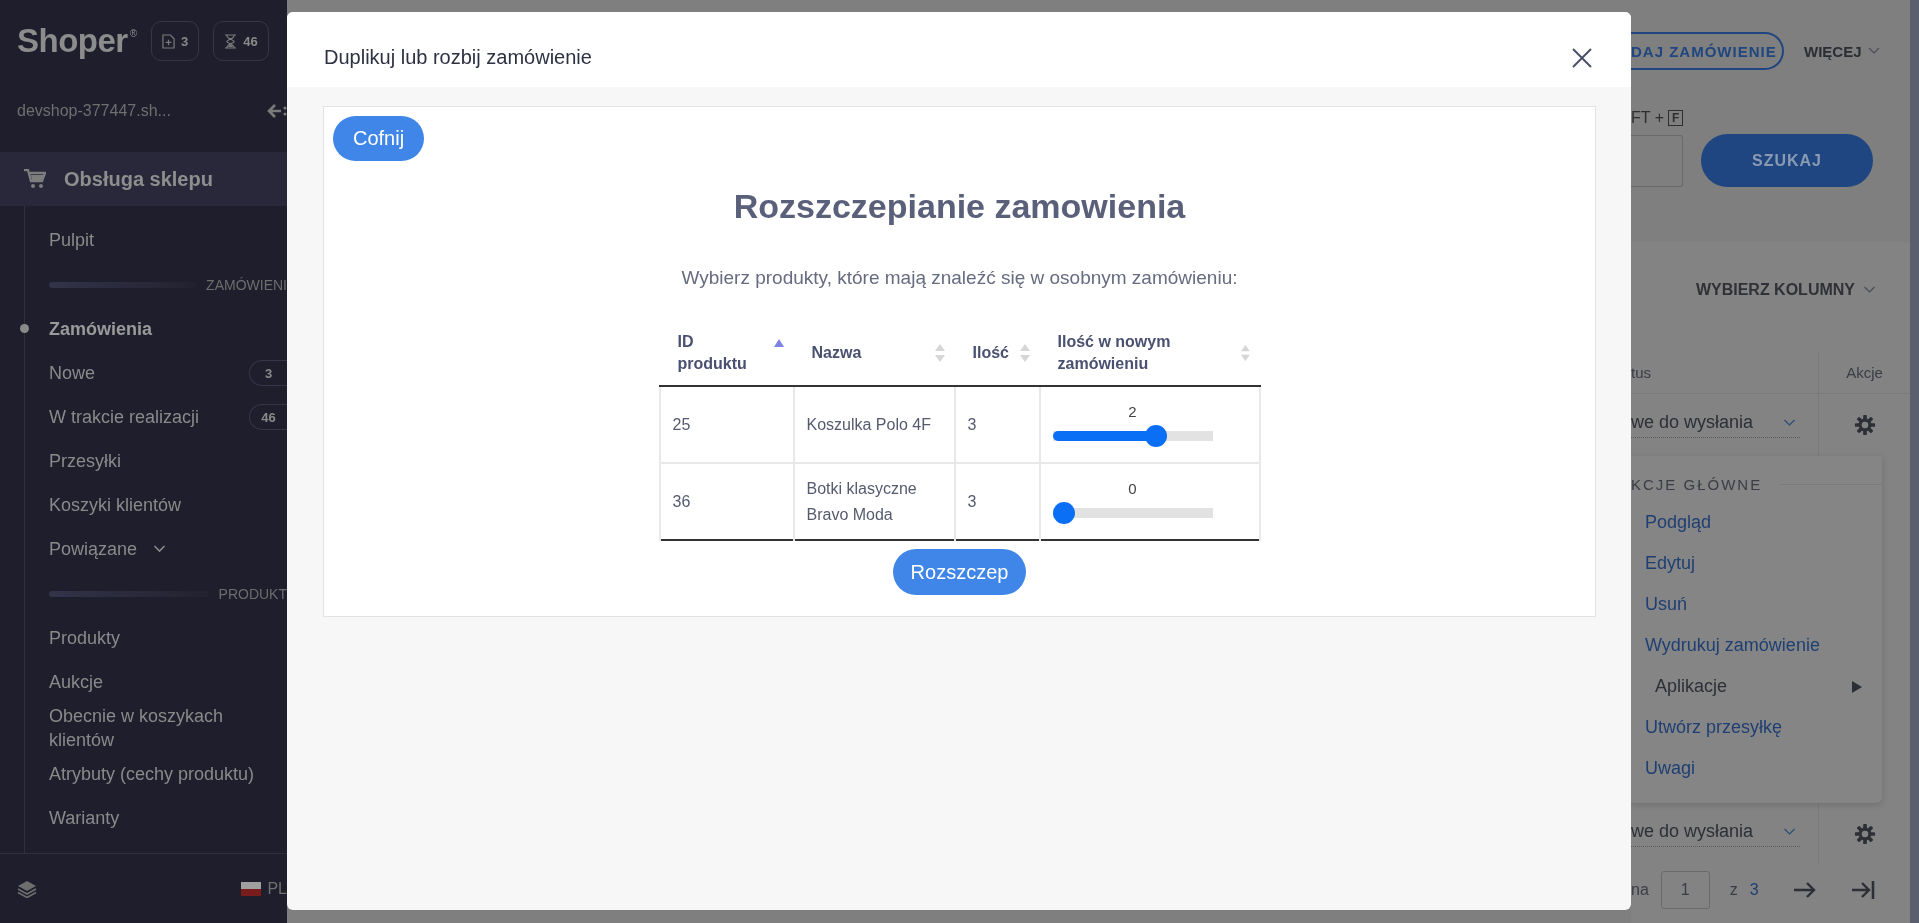 The height and width of the screenshot is (923, 1919). What do you see at coordinates (1132, 488) in the screenshot?
I see `slider-value: 0` at bounding box center [1132, 488].